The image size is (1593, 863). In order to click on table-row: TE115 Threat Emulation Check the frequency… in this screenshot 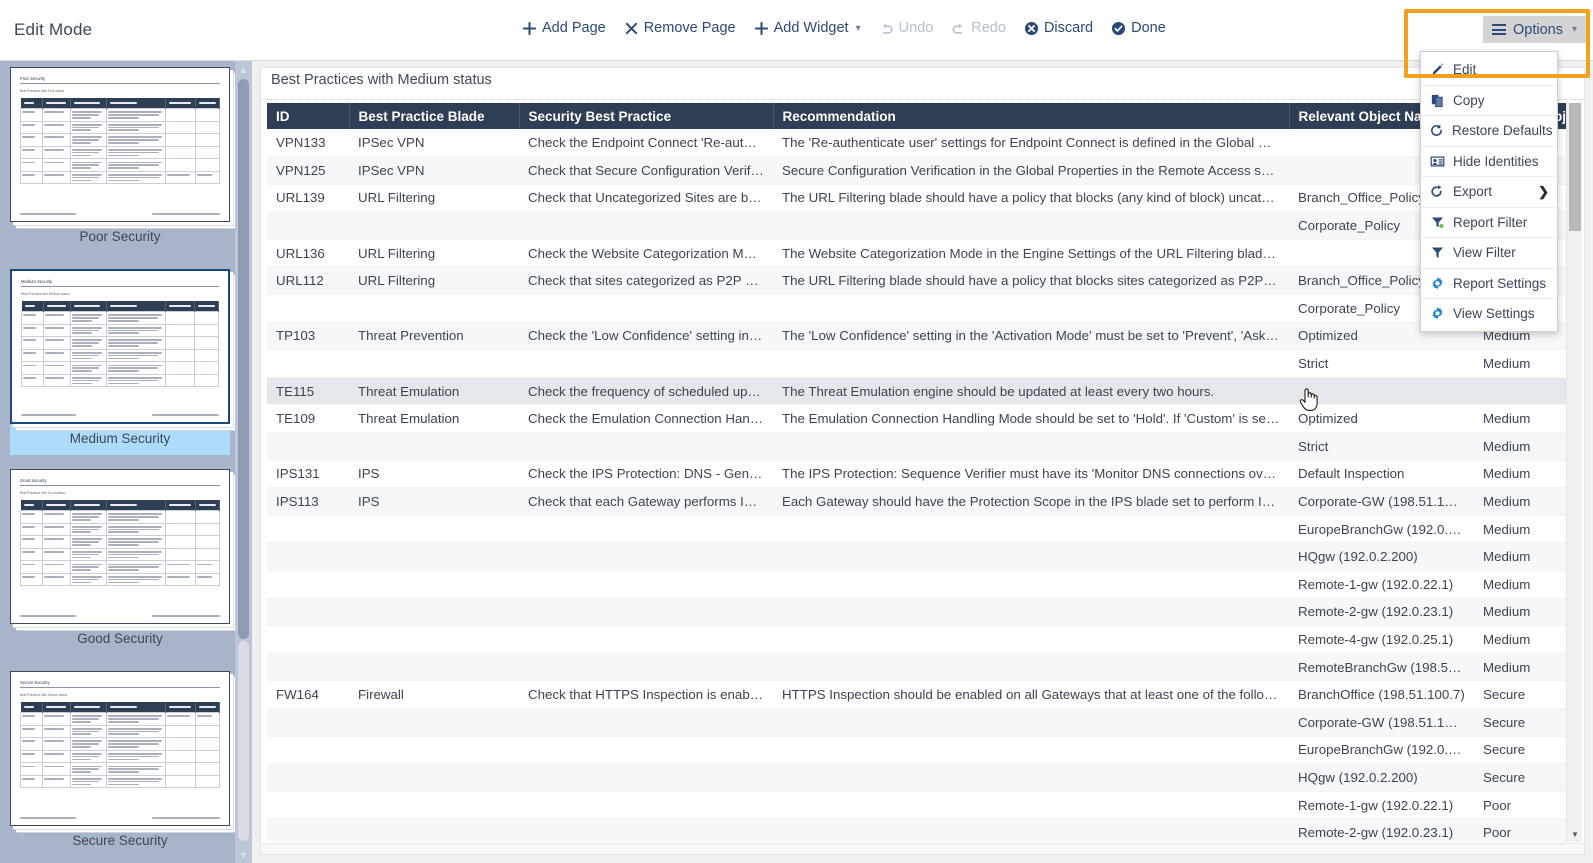, I will do `click(918, 391)`.